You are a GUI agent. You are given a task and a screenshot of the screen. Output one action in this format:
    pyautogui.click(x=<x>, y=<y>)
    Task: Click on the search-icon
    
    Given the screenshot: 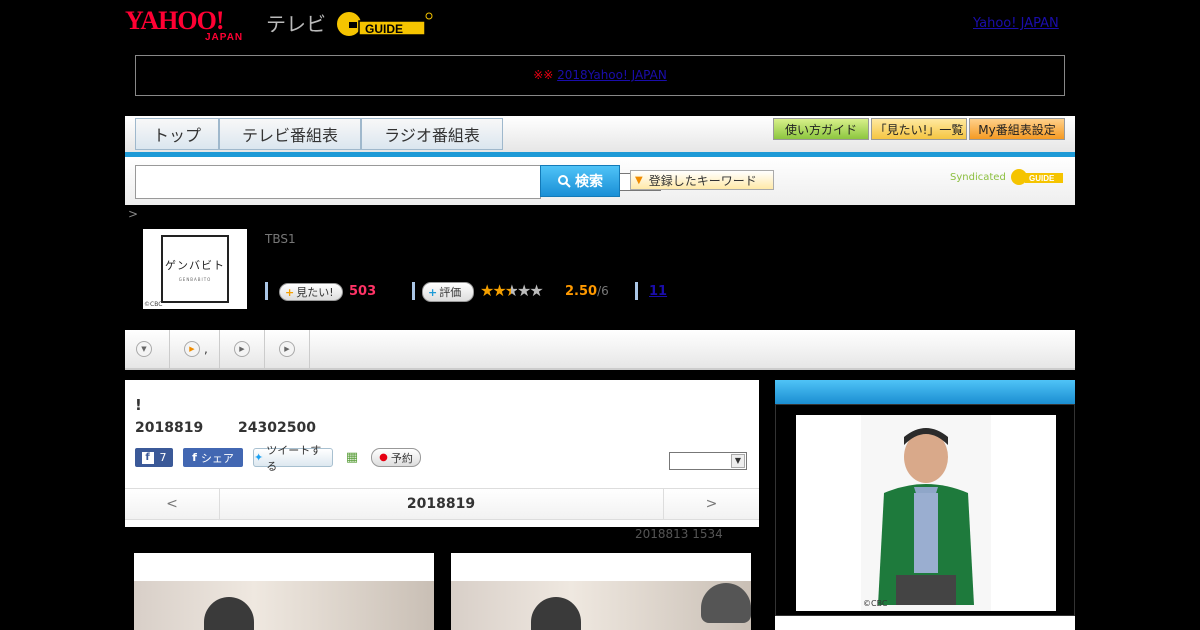 What is the action you would take?
    pyautogui.click(x=564, y=181)
    